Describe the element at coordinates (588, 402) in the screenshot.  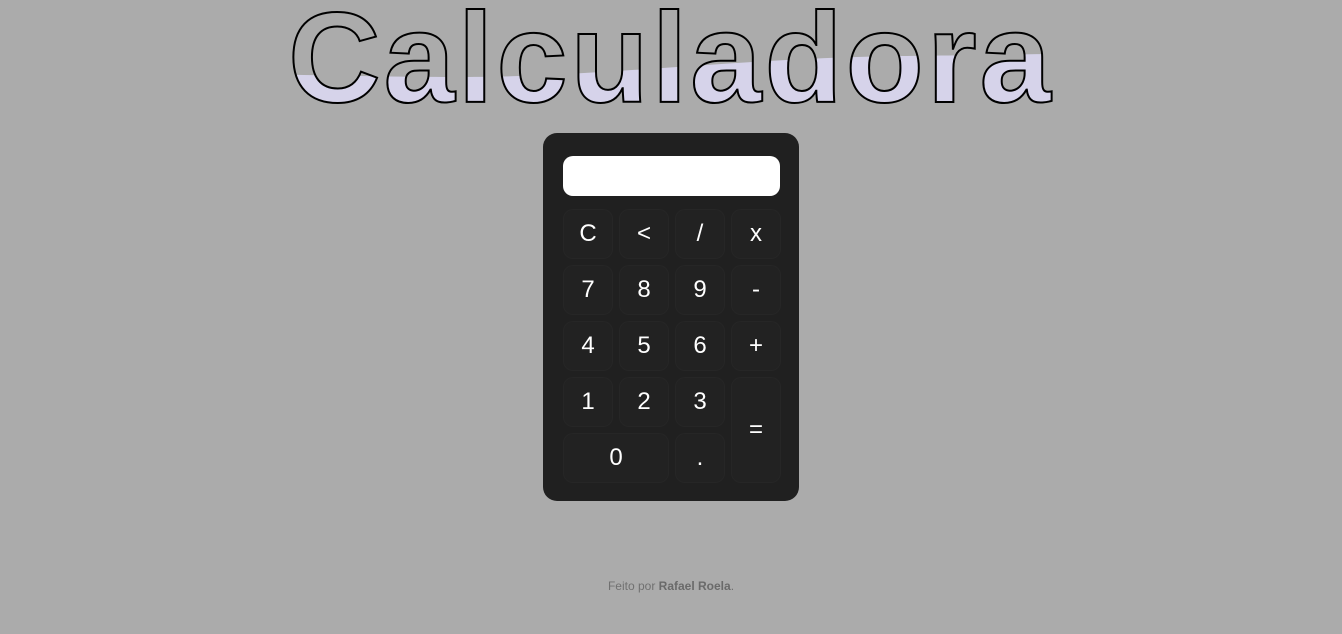
I see `one-button: 1` at that location.